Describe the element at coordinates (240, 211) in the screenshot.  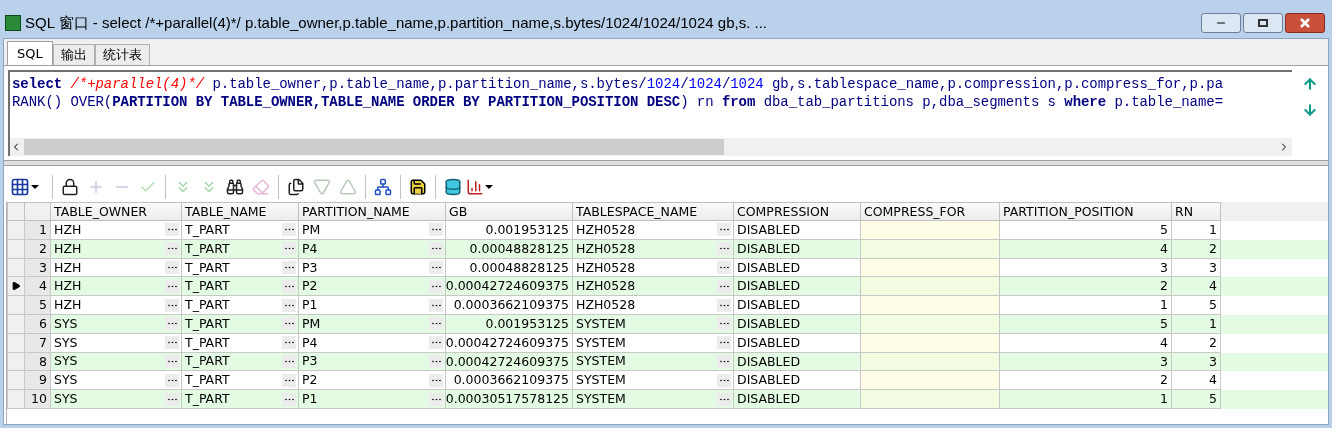
I see `column-header: TABLE_NAME` at that location.